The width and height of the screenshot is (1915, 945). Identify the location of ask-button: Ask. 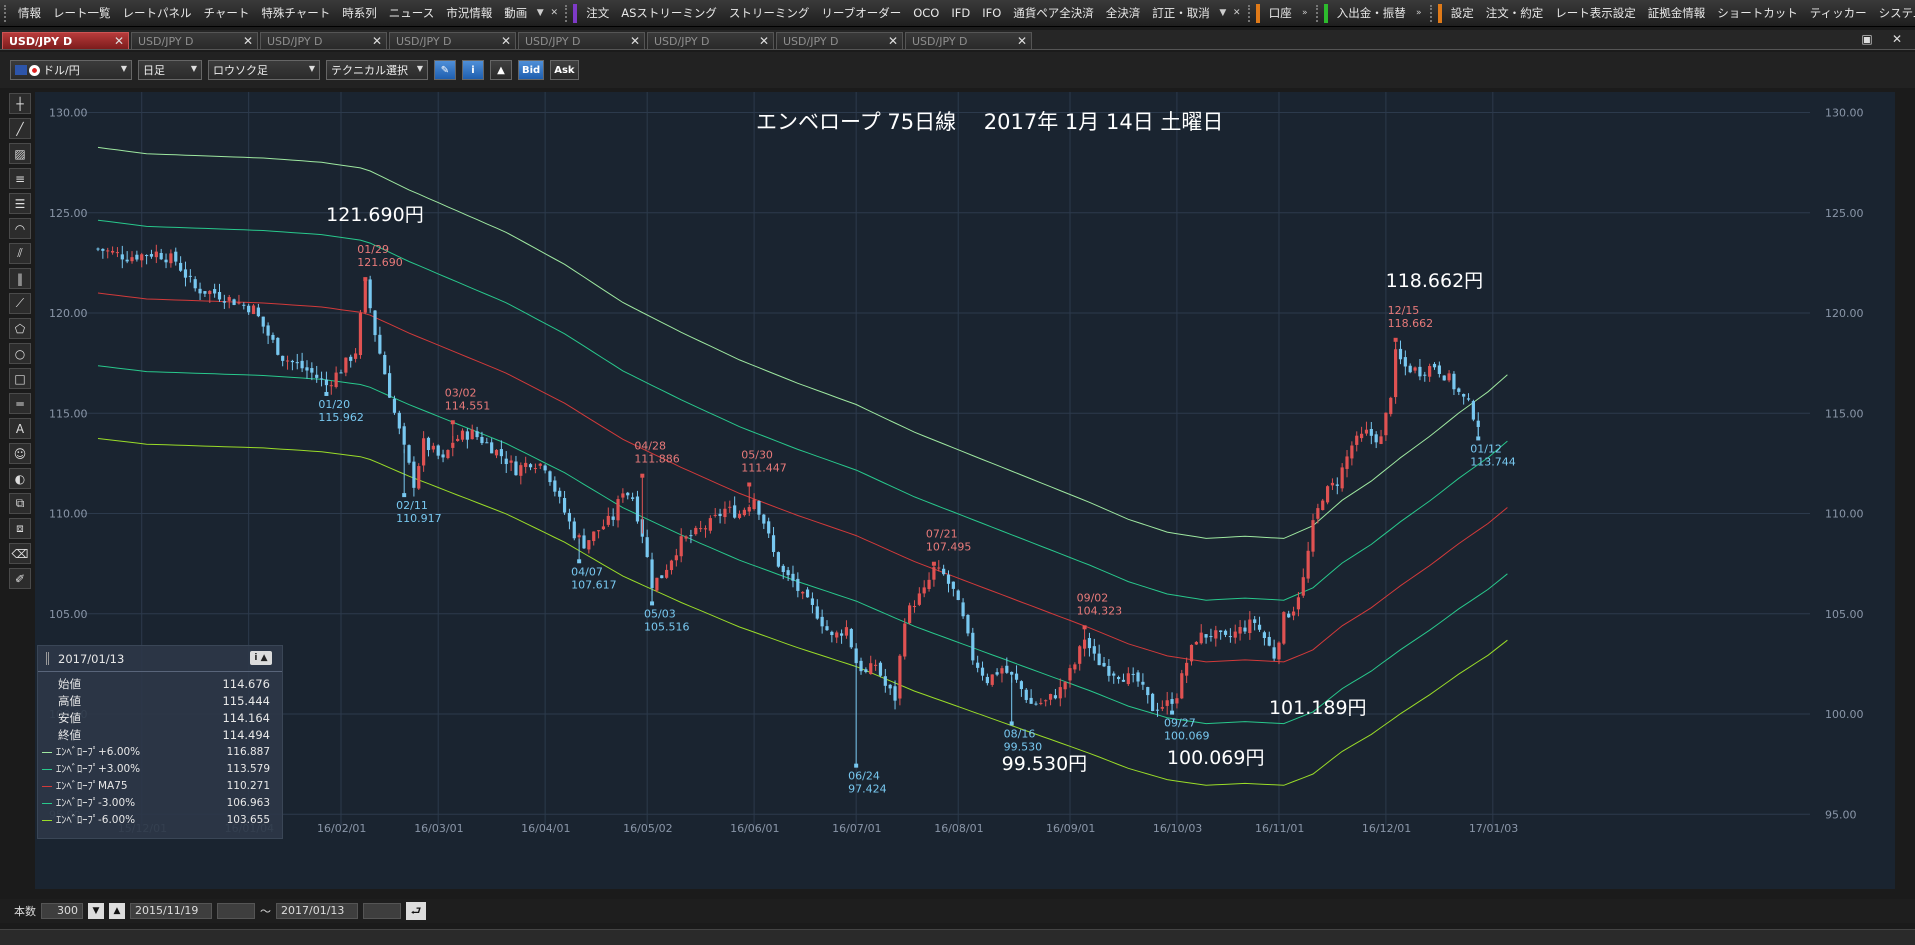
(564, 70).